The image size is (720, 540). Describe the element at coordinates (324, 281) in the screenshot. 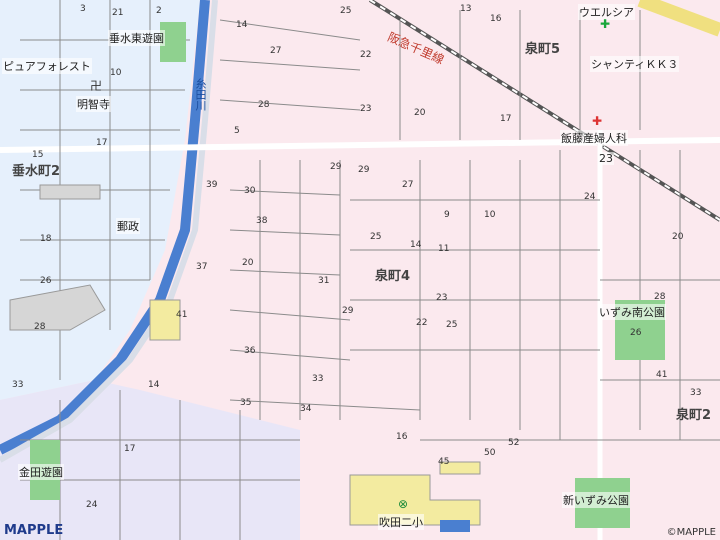

I see `block-number: 31` at that location.